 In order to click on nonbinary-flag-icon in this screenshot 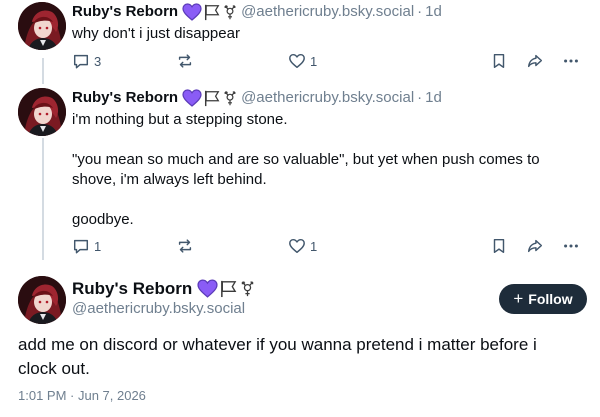, I will do `click(228, 288)`.